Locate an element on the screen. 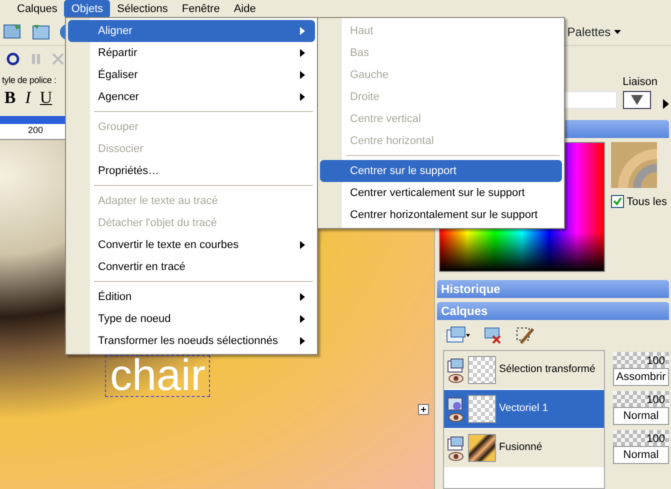 Image resolution: width=671 pixels, height=489 pixels. panel-title: Calques is located at coordinates (553, 311).